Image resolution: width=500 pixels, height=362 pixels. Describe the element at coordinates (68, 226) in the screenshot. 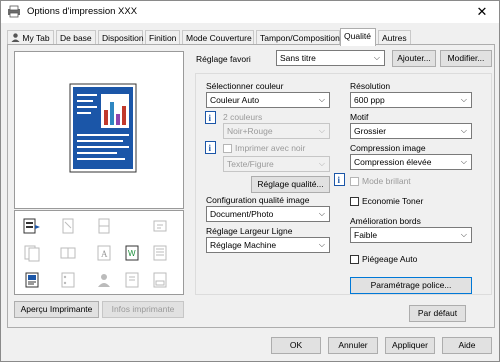

I see `staple-icon` at that location.